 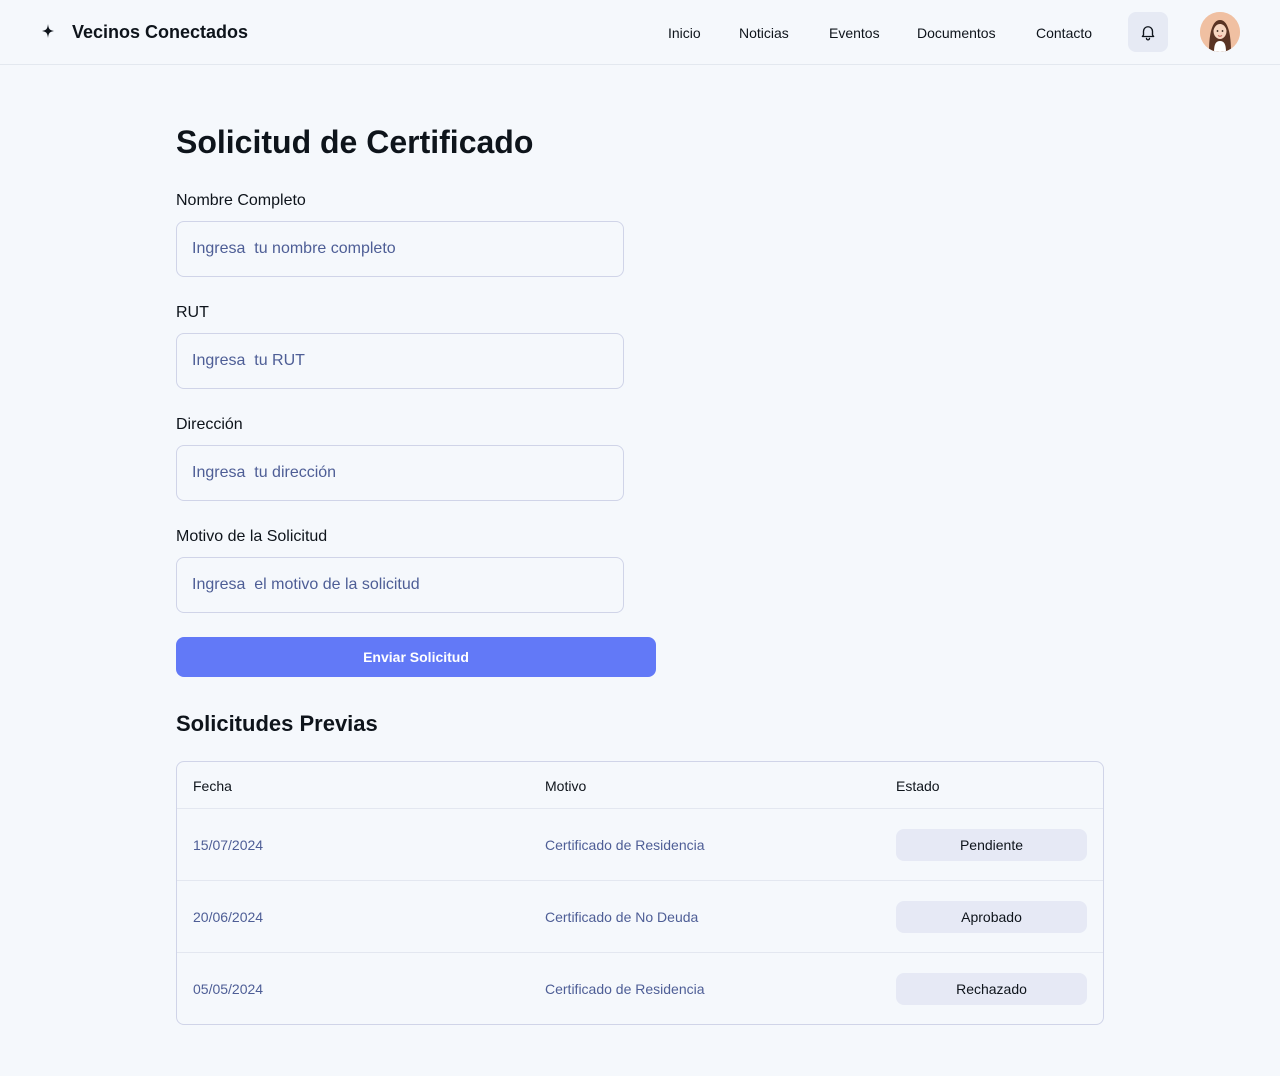 I want to click on sparkle-icon, so click(x=48, y=31).